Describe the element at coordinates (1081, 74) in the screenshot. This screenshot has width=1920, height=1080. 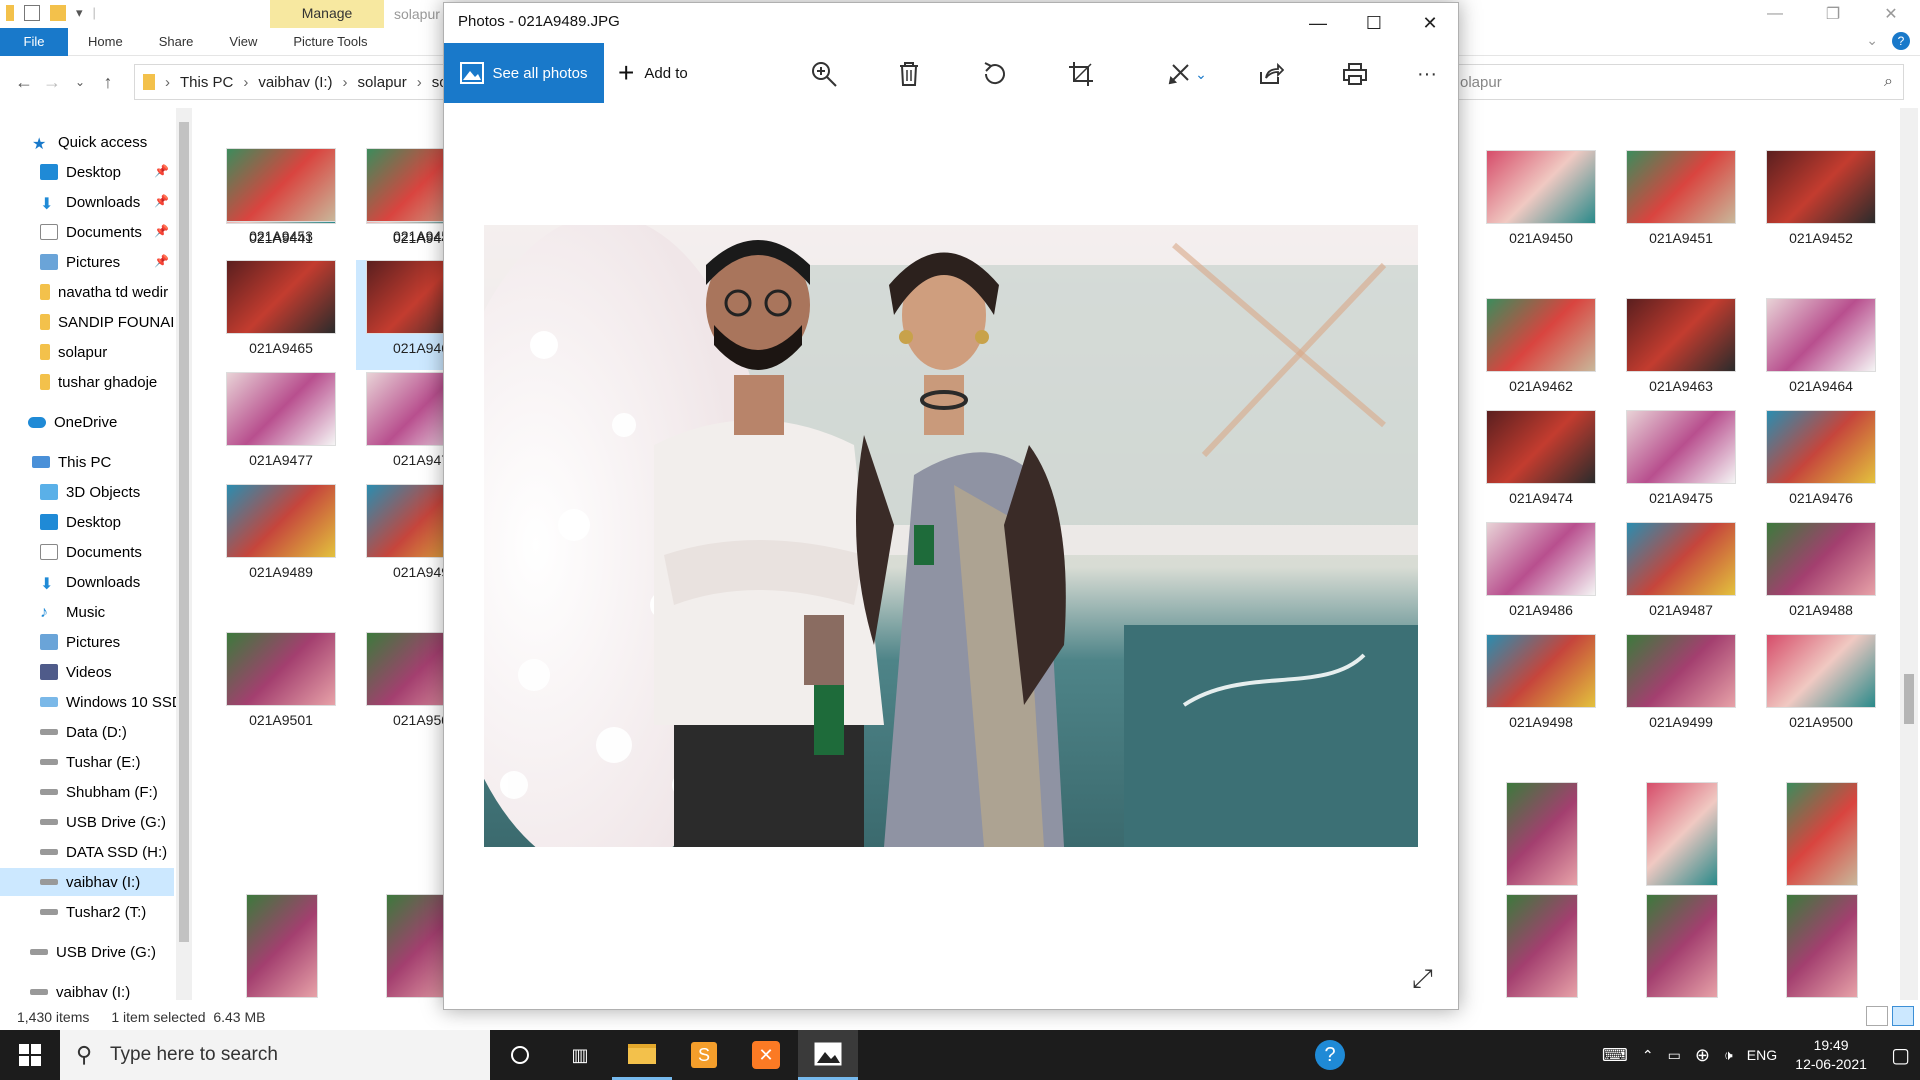
I see `crop-icon` at that location.